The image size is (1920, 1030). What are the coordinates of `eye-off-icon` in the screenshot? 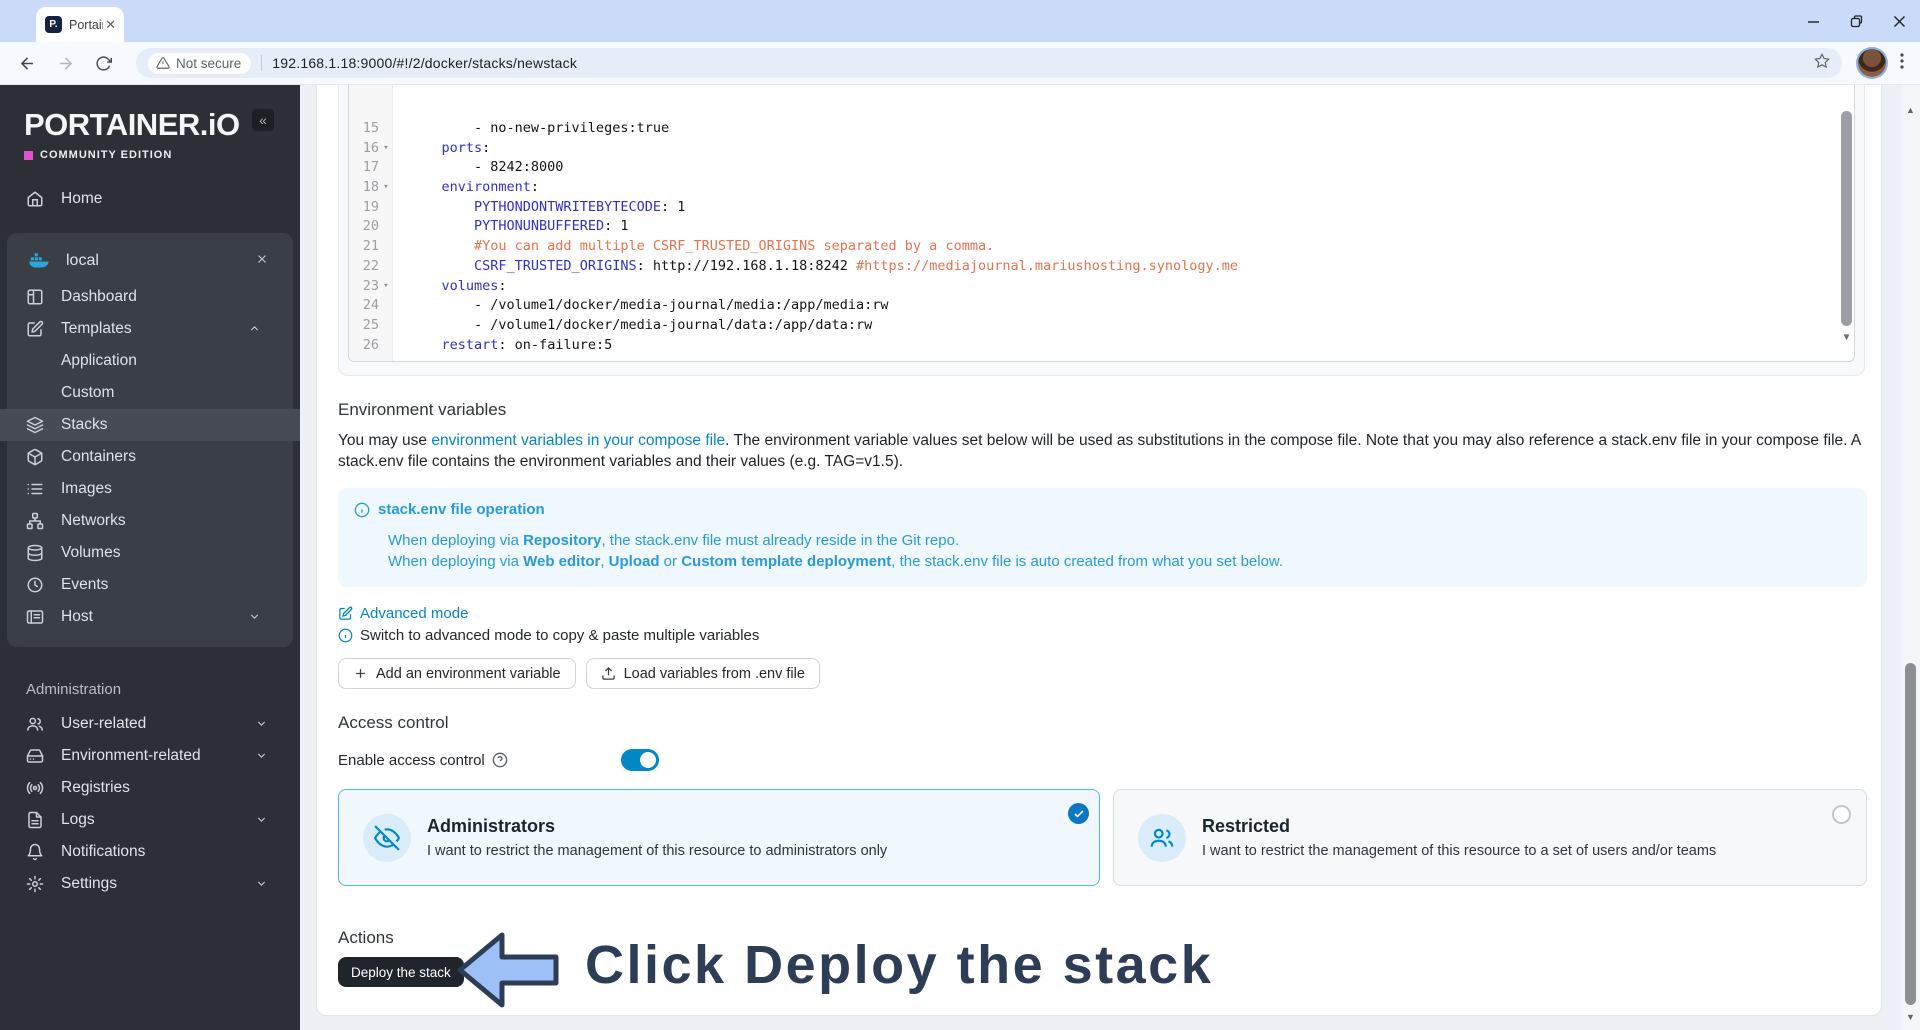 It's located at (387, 837).